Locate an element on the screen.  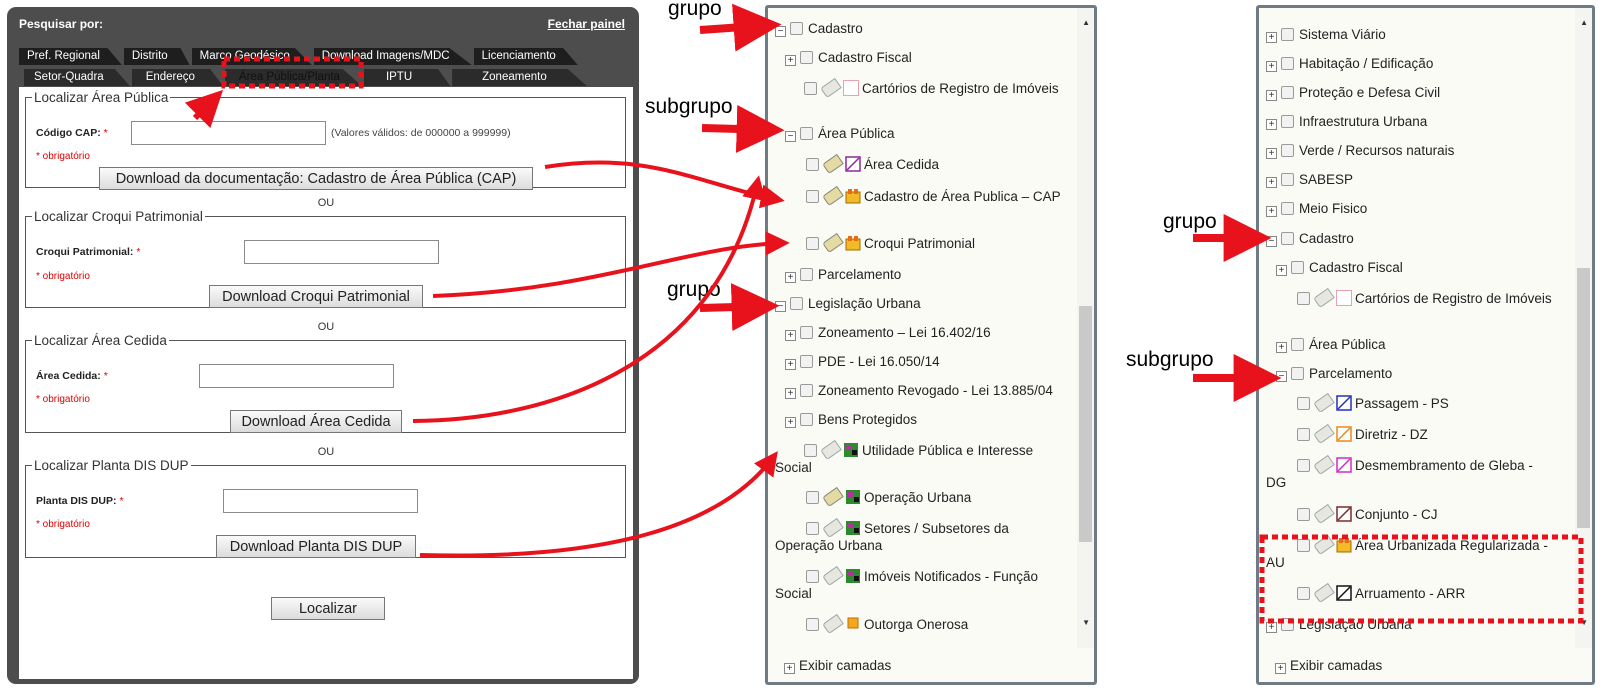
active-tab-highlight is located at coordinates (292, 72).